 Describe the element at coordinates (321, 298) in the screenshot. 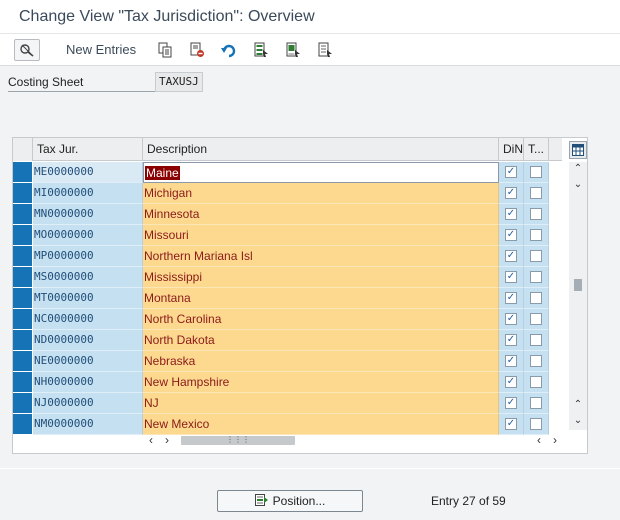

I see `description-cell: Montana` at that location.